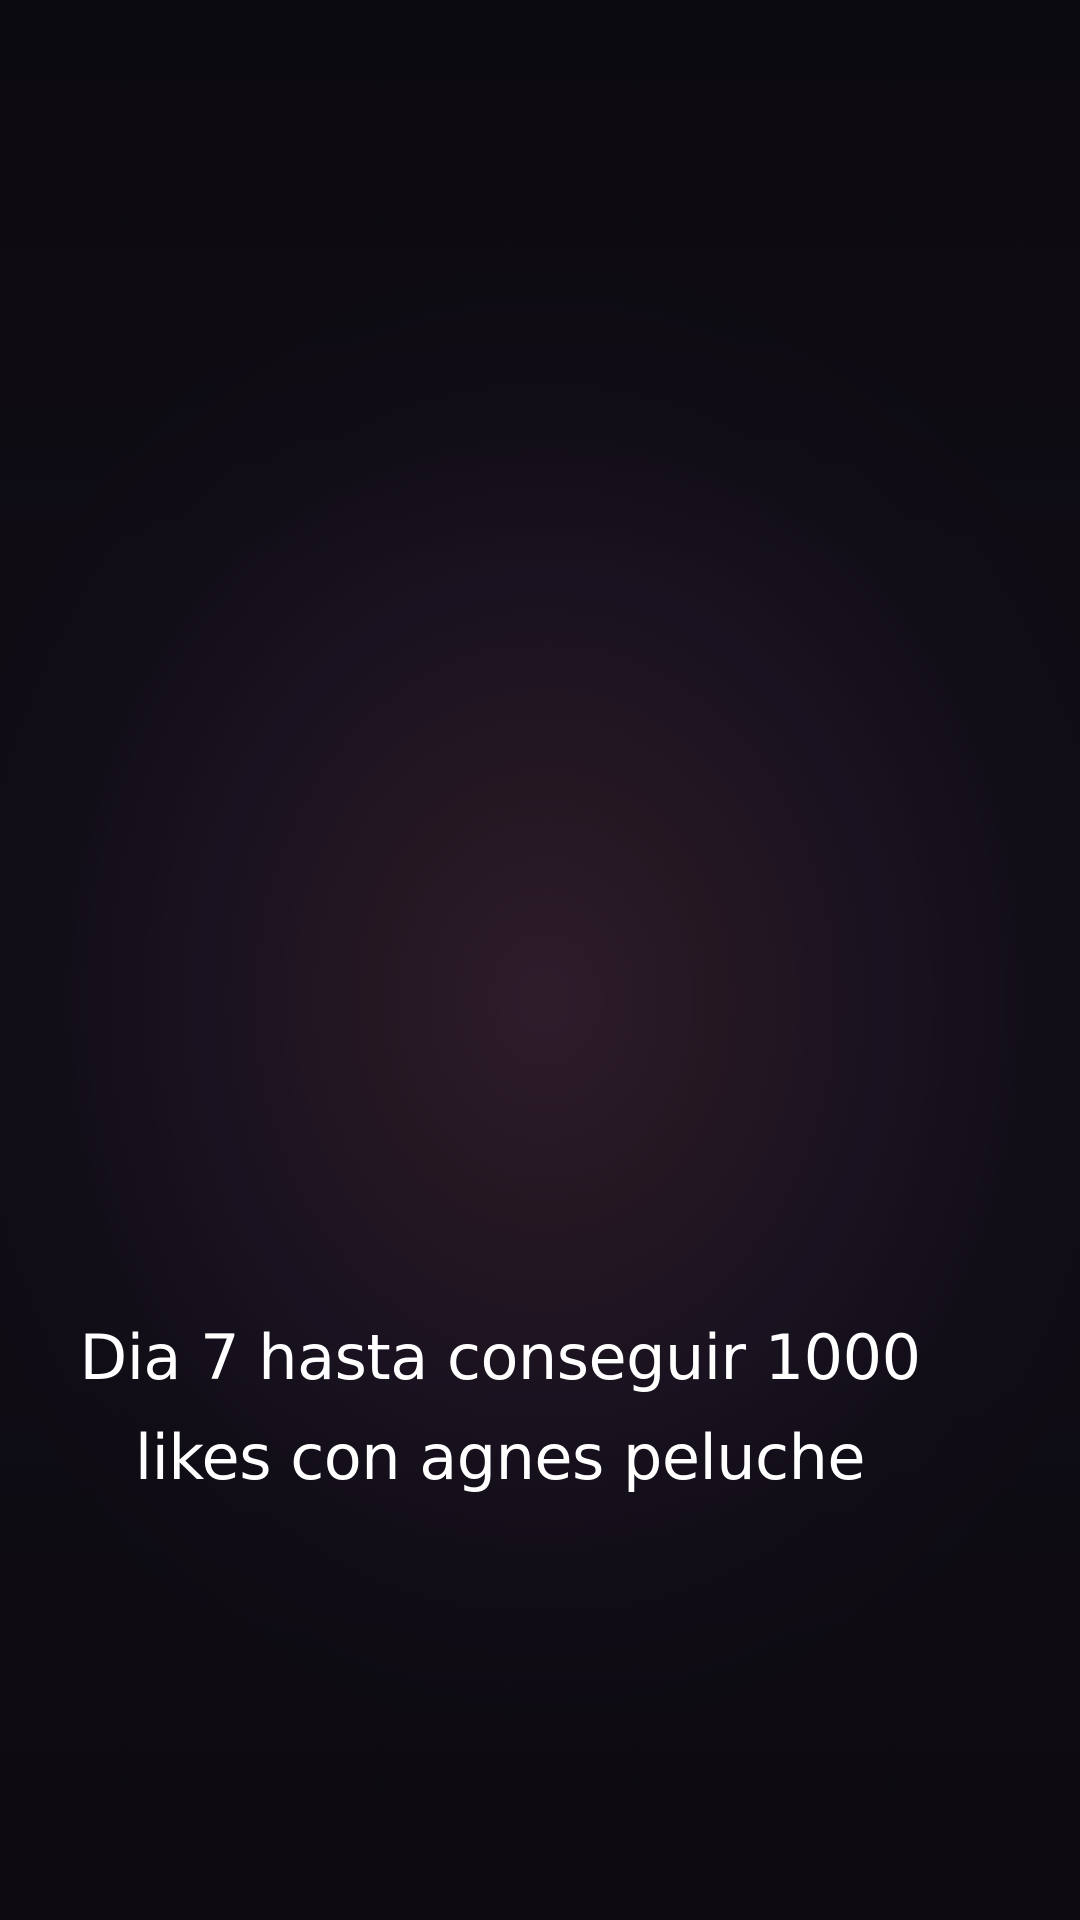 The image size is (1080, 1920). I want to click on caption-line-2: likes con agnes peluche, so click(500, 1457).